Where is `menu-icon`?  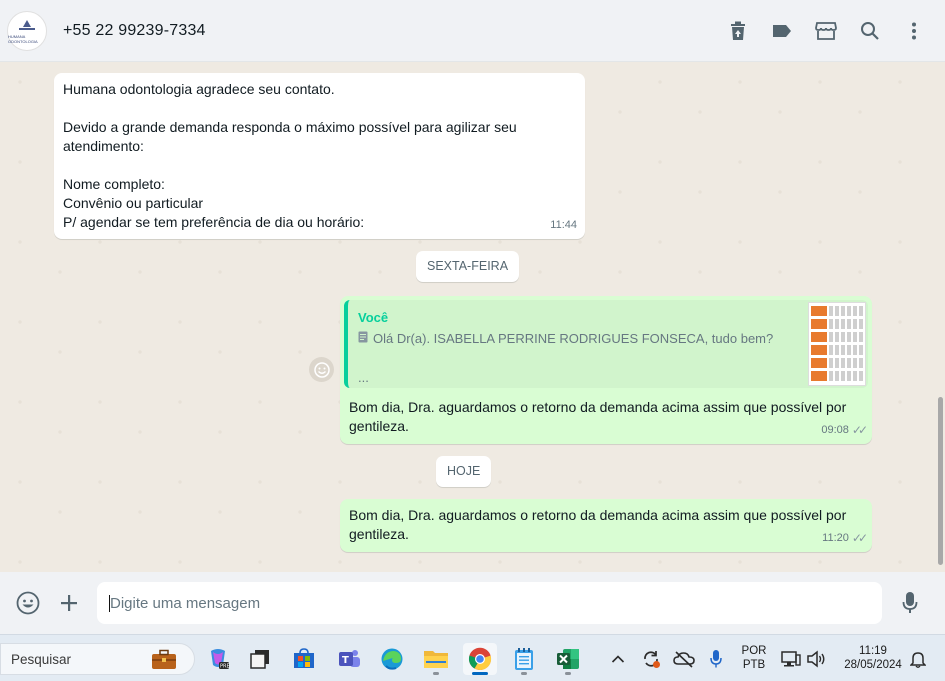 menu-icon is located at coordinates (914, 31).